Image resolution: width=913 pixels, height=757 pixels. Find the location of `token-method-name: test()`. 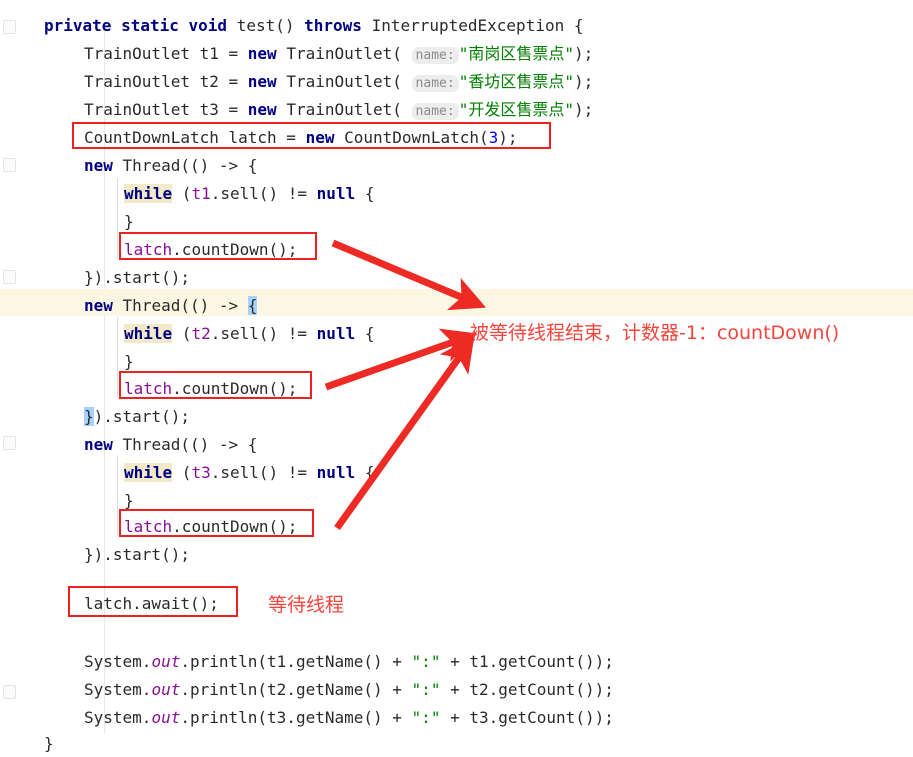

token-method-name: test() is located at coordinates (265, 25).